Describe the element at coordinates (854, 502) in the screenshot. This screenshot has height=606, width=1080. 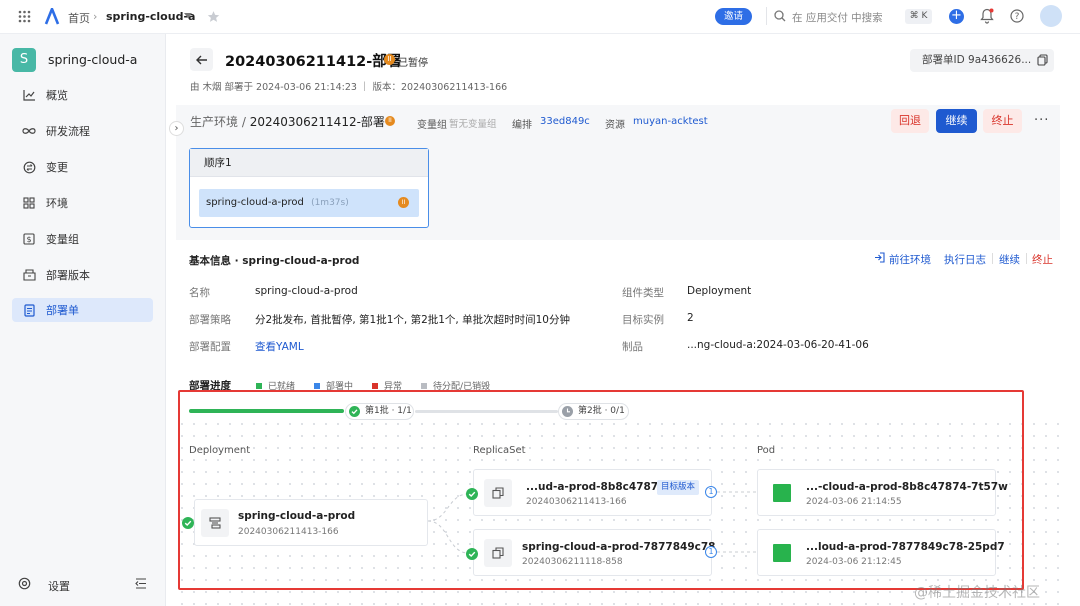
I see `pod-time: 2024-03-06 21:14:55` at that location.